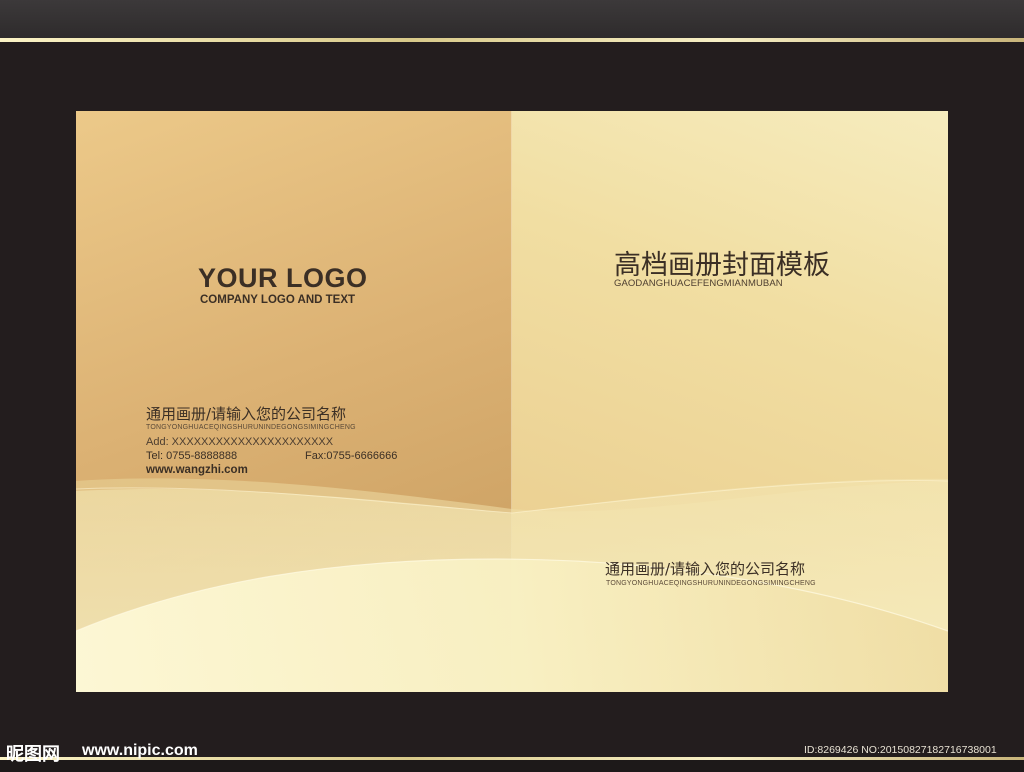 The height and width of the screenshot is (772, 1024). What do you see at coordinates (351, 456) in the screenshot?
I see `fax-text: Fax:0755-6666666` at bounding box center [351, 456].